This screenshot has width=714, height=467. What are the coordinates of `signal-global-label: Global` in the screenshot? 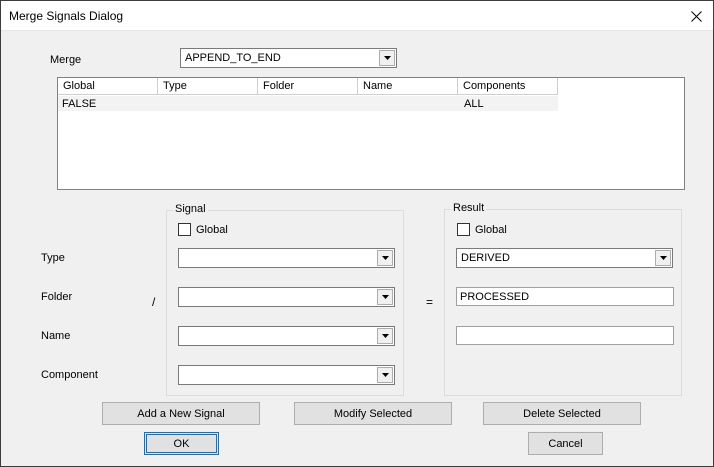 It's located at (212, 229).